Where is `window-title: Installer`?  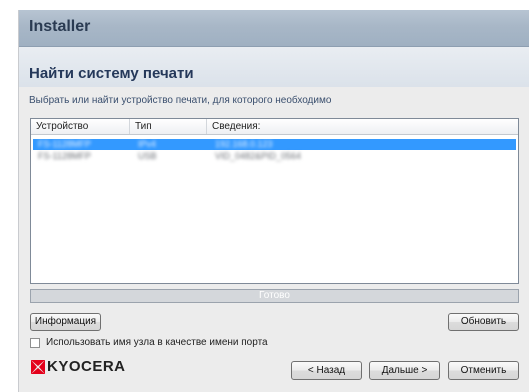
window-title: Installer is located at coordinates (60, 26).